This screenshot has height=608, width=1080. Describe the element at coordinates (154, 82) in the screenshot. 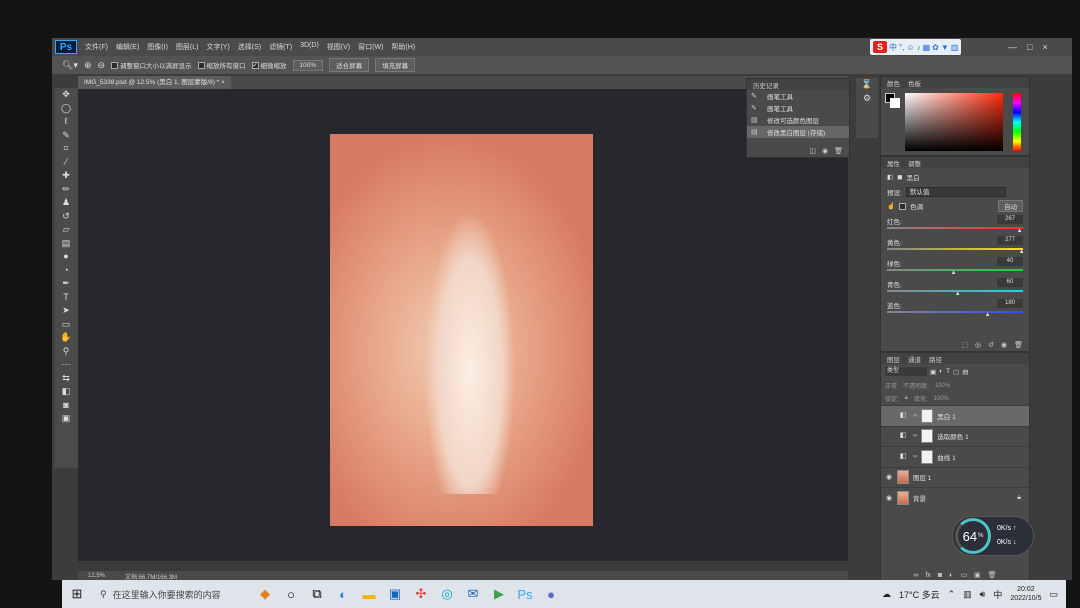

I see `document-tab: IMG_5338.psd @ 12.5% (黑白 1, 图层蒙版/8) * ×` at that location.